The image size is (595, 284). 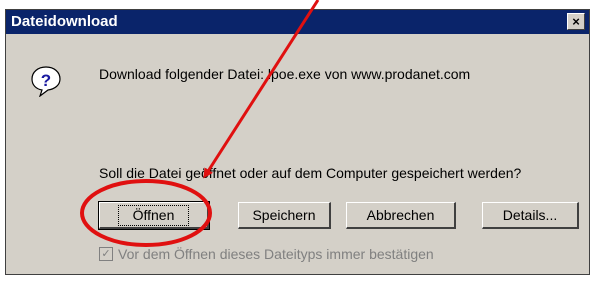 I want to click on annotation-circle, so click(x=146, y=213).